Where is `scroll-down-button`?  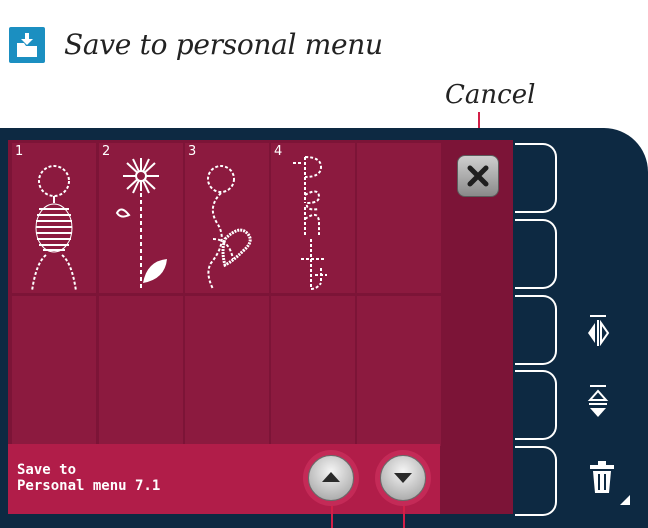
scroll-down-button is located at coordinates (403, 478).